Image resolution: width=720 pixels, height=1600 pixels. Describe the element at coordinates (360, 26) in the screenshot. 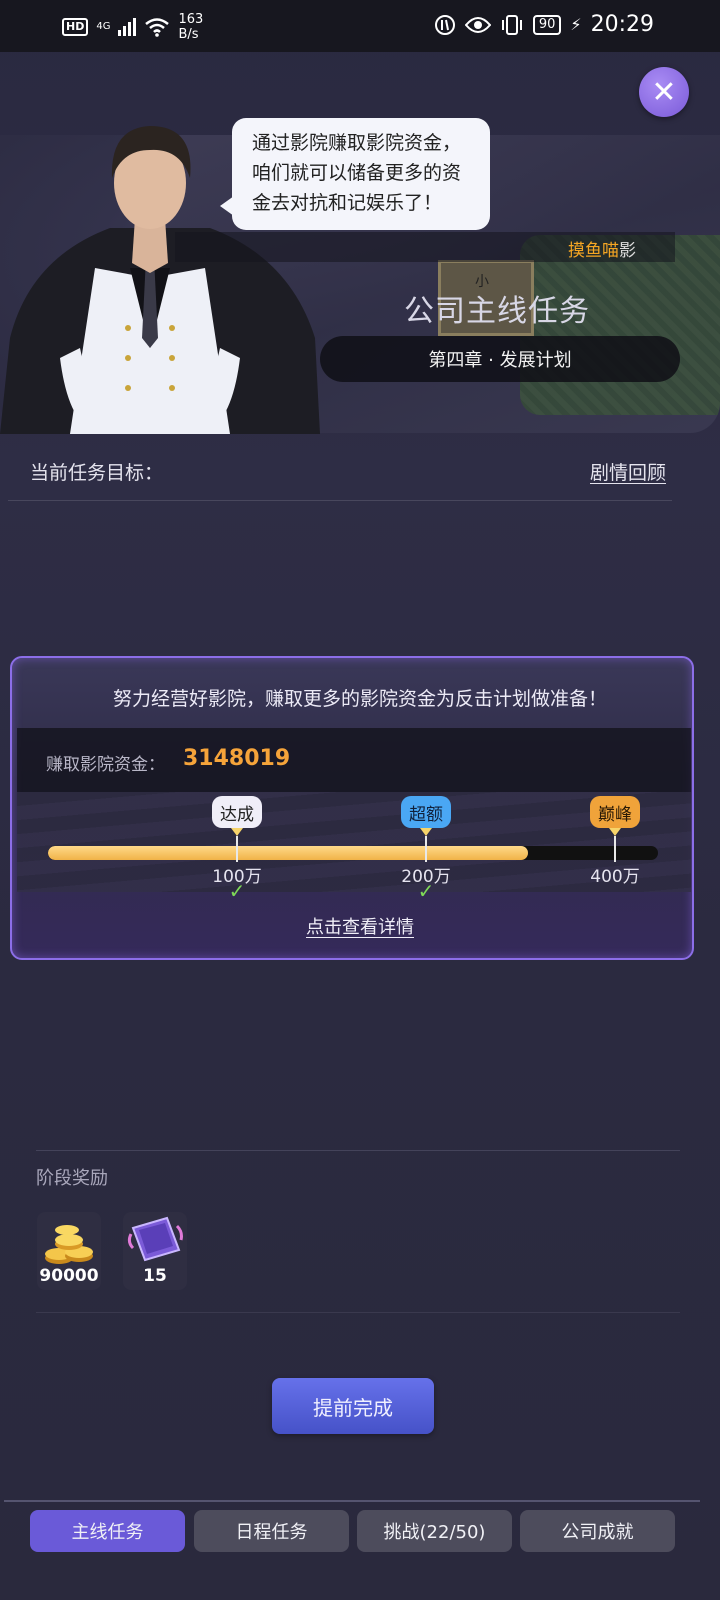

I see `status-bar: HD 4G 163 B/s 90 ⚡ 20:29` at that location.